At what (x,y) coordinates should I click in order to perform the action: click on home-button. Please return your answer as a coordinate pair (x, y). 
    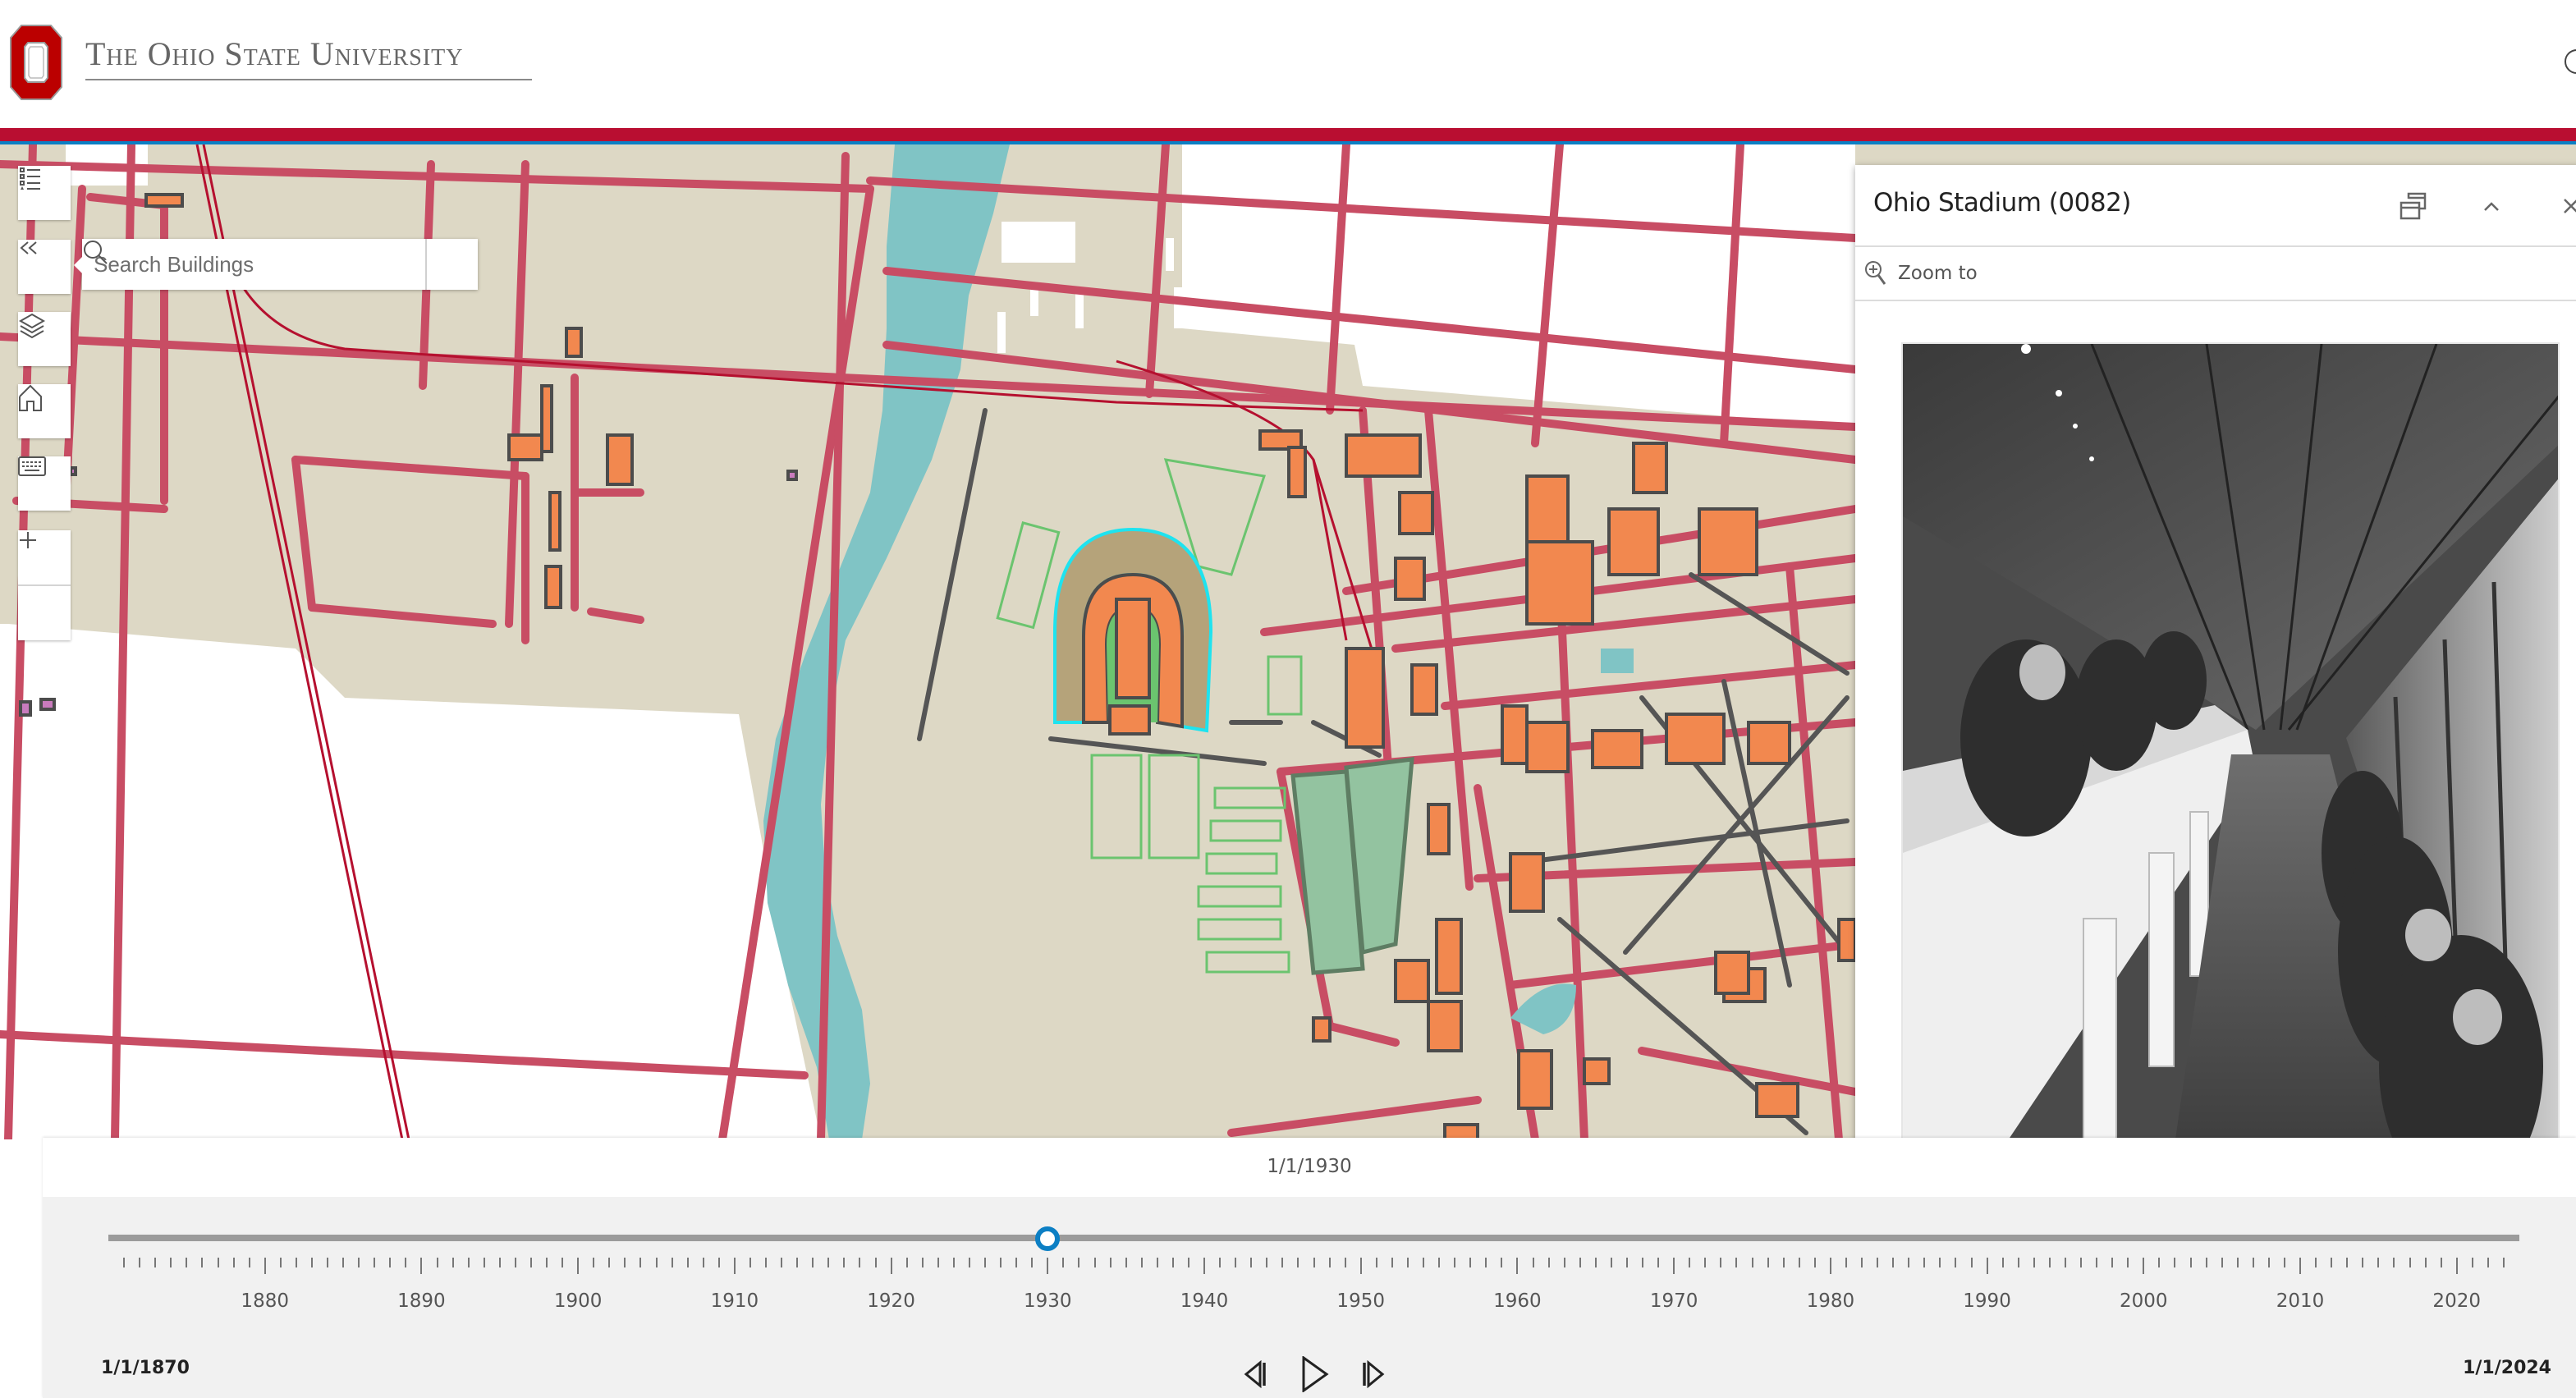
    Looking at the image, I should click on (45, 411).